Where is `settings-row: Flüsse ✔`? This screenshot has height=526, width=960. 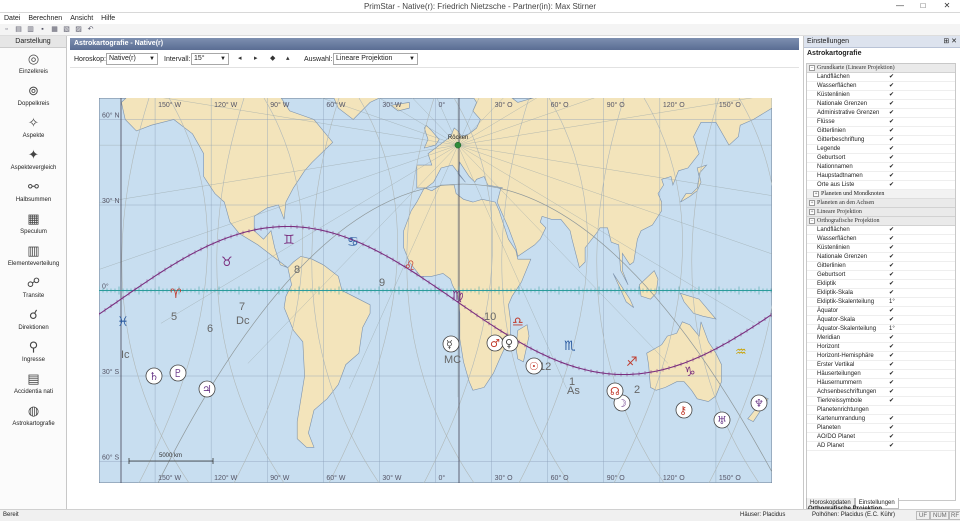 settings-row: Flüsse ✔ is located at coordinates (881, 122).